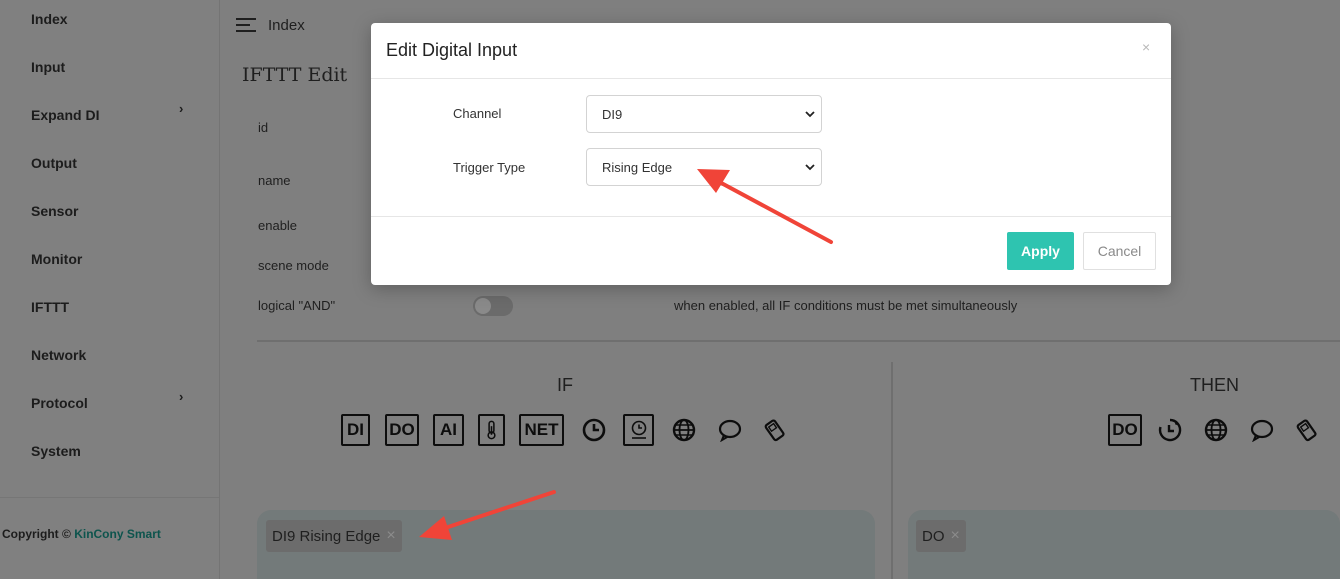 This screenshot has height=579, width=1340. What do you see at coordinates (775, 430) in the screenshot?
I see `phone-icon` at bounding box center [775, 430].